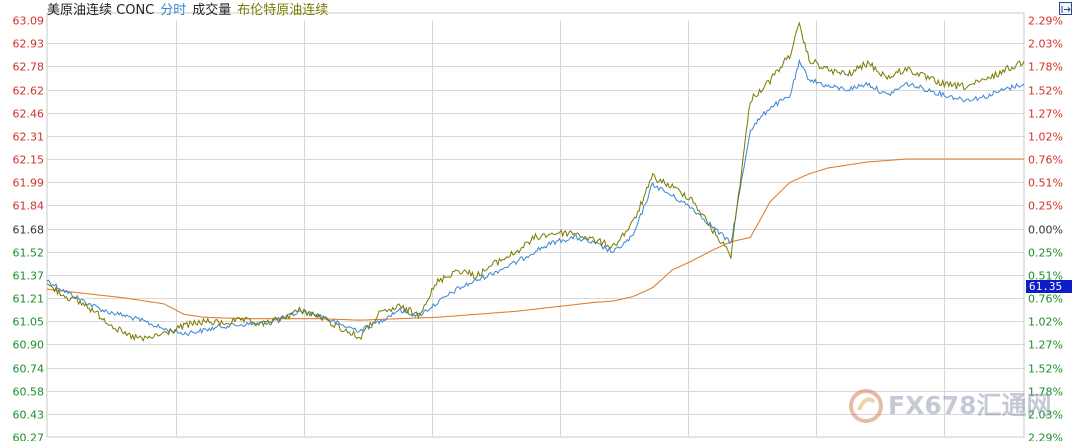 The width and height of the screenshot is (1074, 441). What do you see at coordinates (1045, 183) in the screenshot?
I see `y-tick-right: 0.51%` at bounding box center [1045, 183].